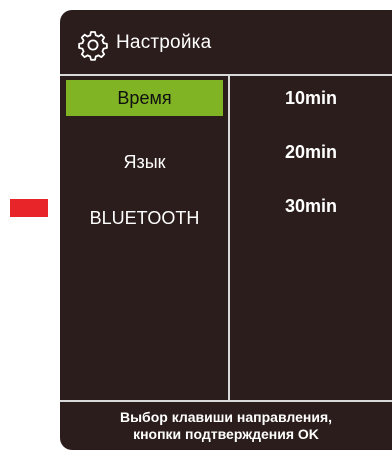  What do you see at coordinates (229, 238) in the screenshot?
I see `column-divider` at bounding box center [229, 238].